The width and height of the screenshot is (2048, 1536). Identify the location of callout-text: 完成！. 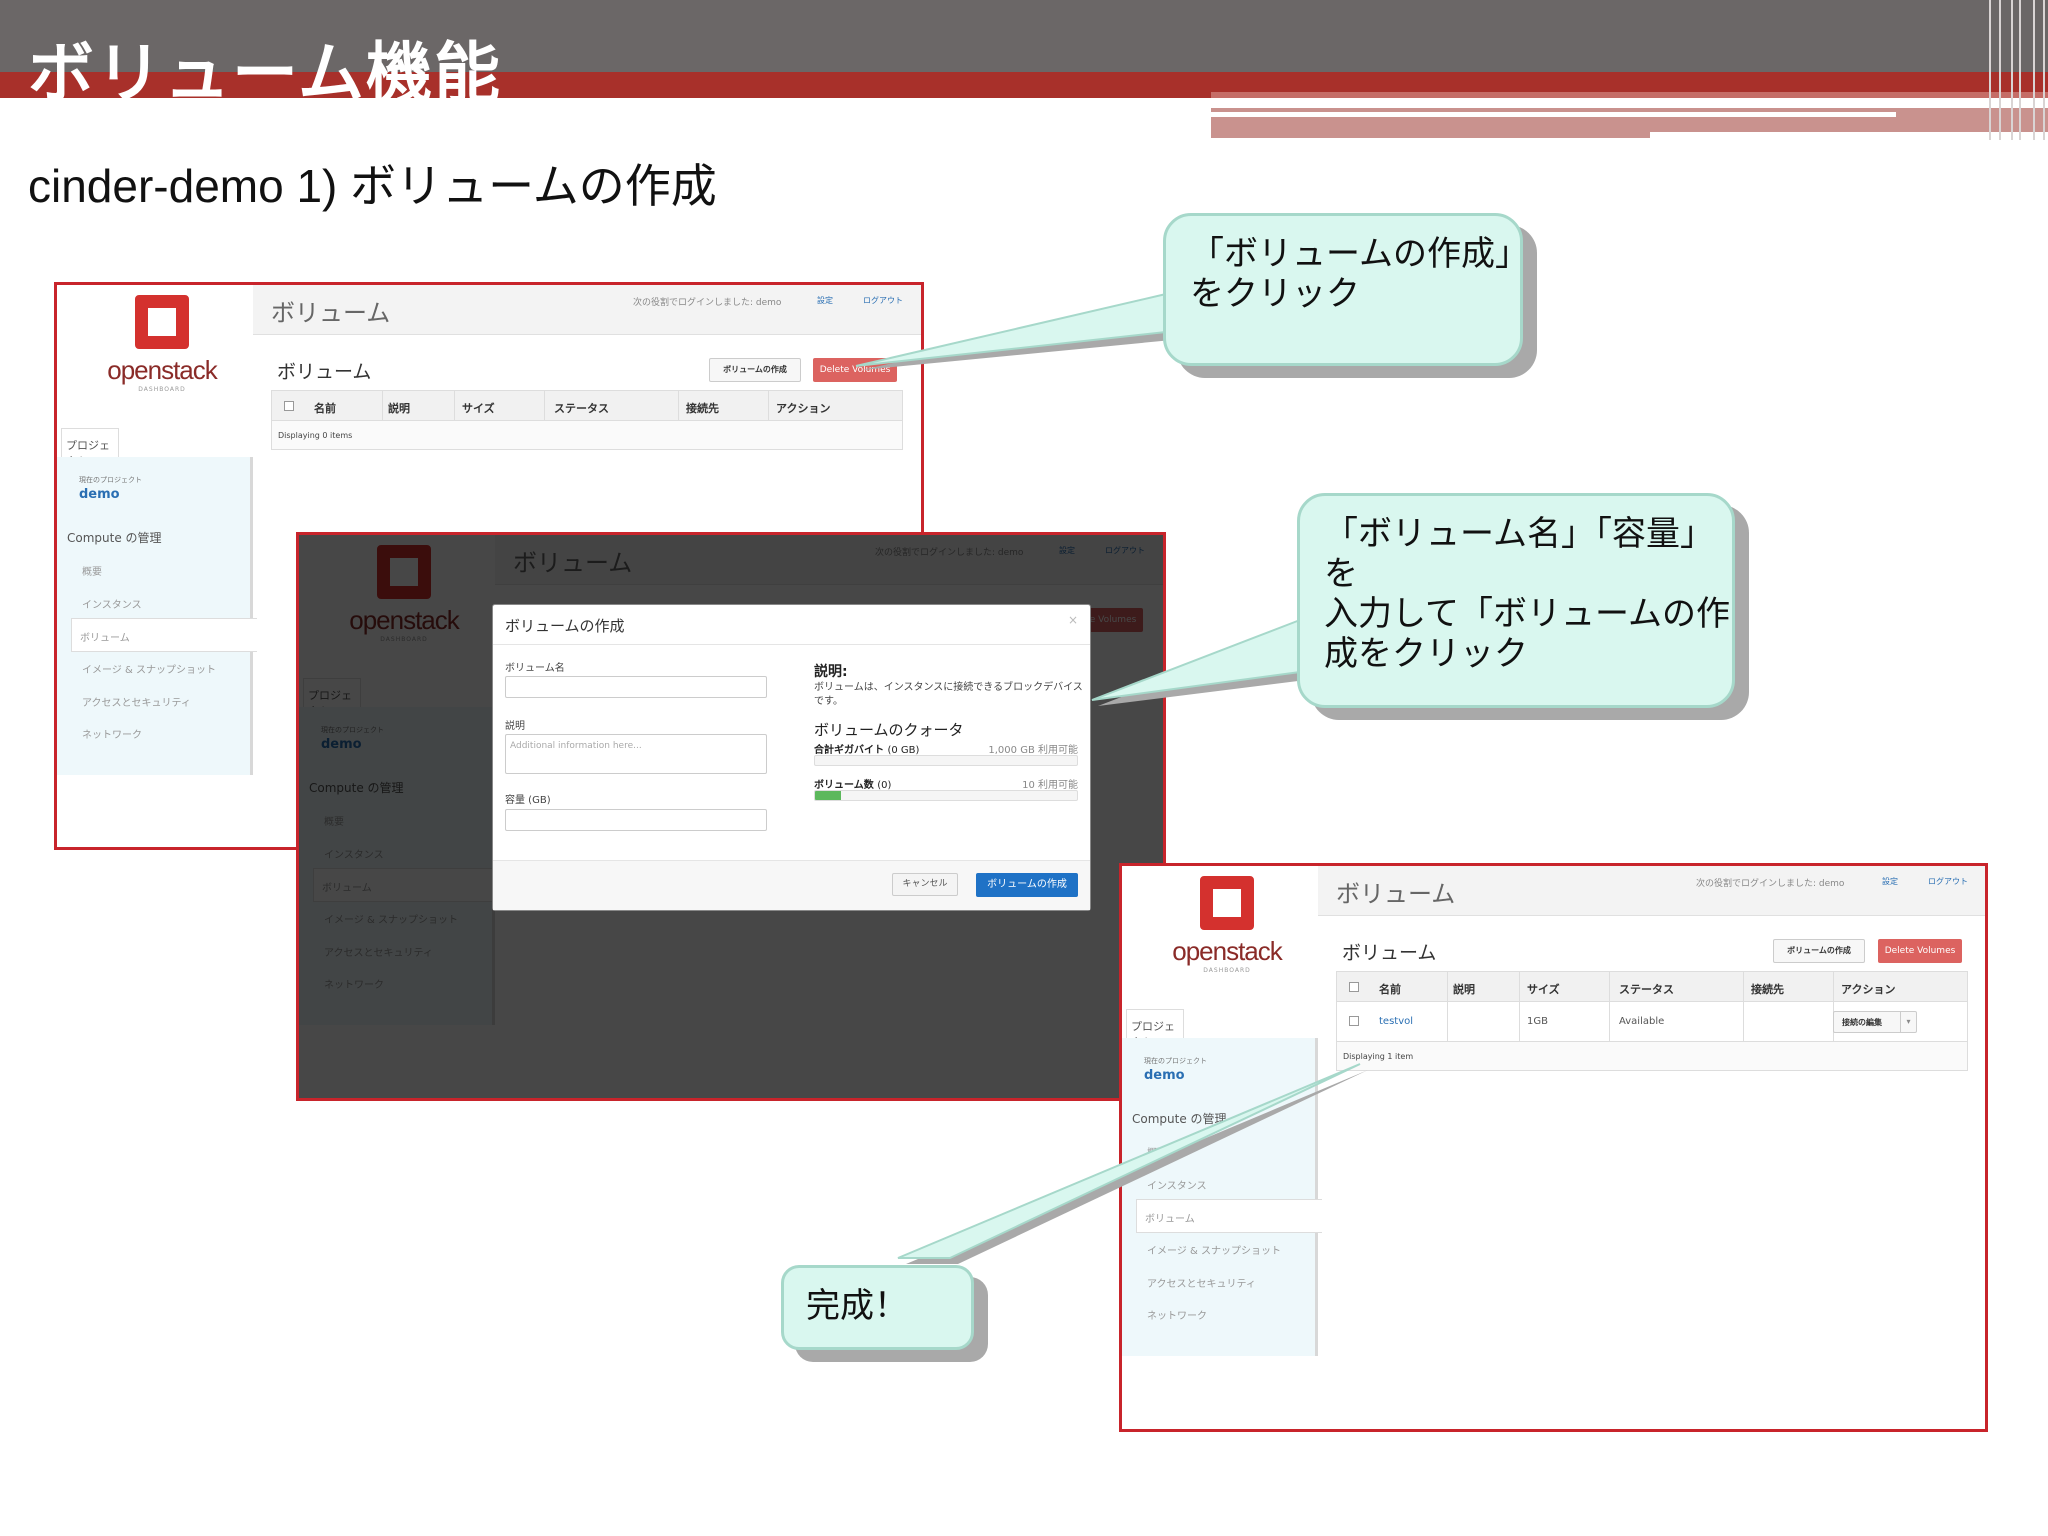
(857, 1306).